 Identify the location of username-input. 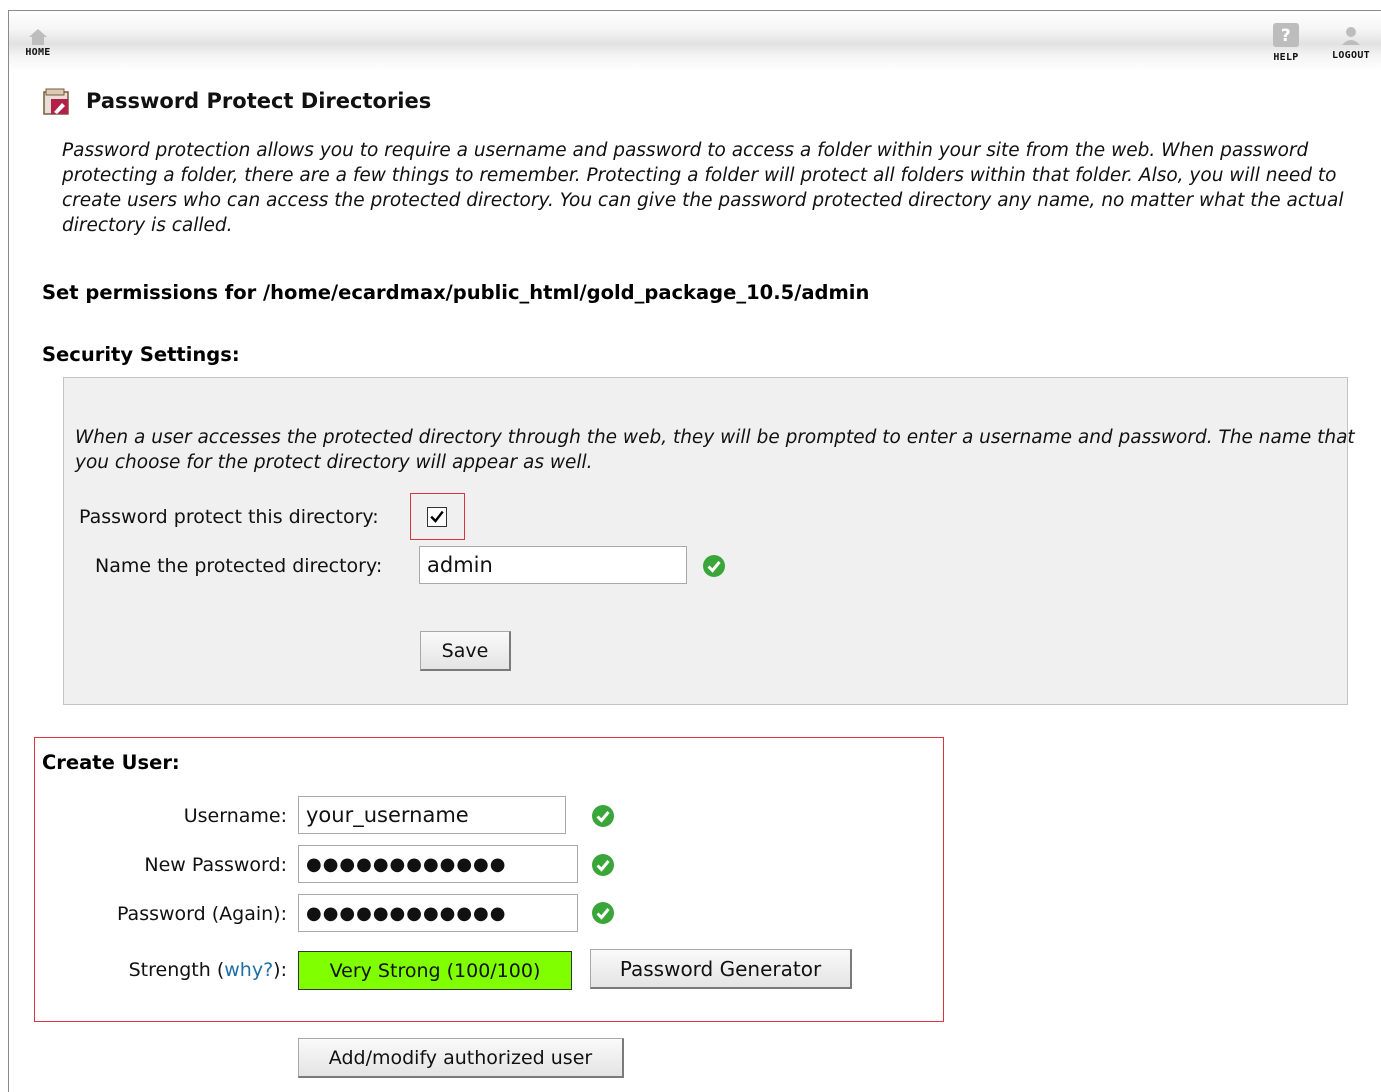
(432, 815).